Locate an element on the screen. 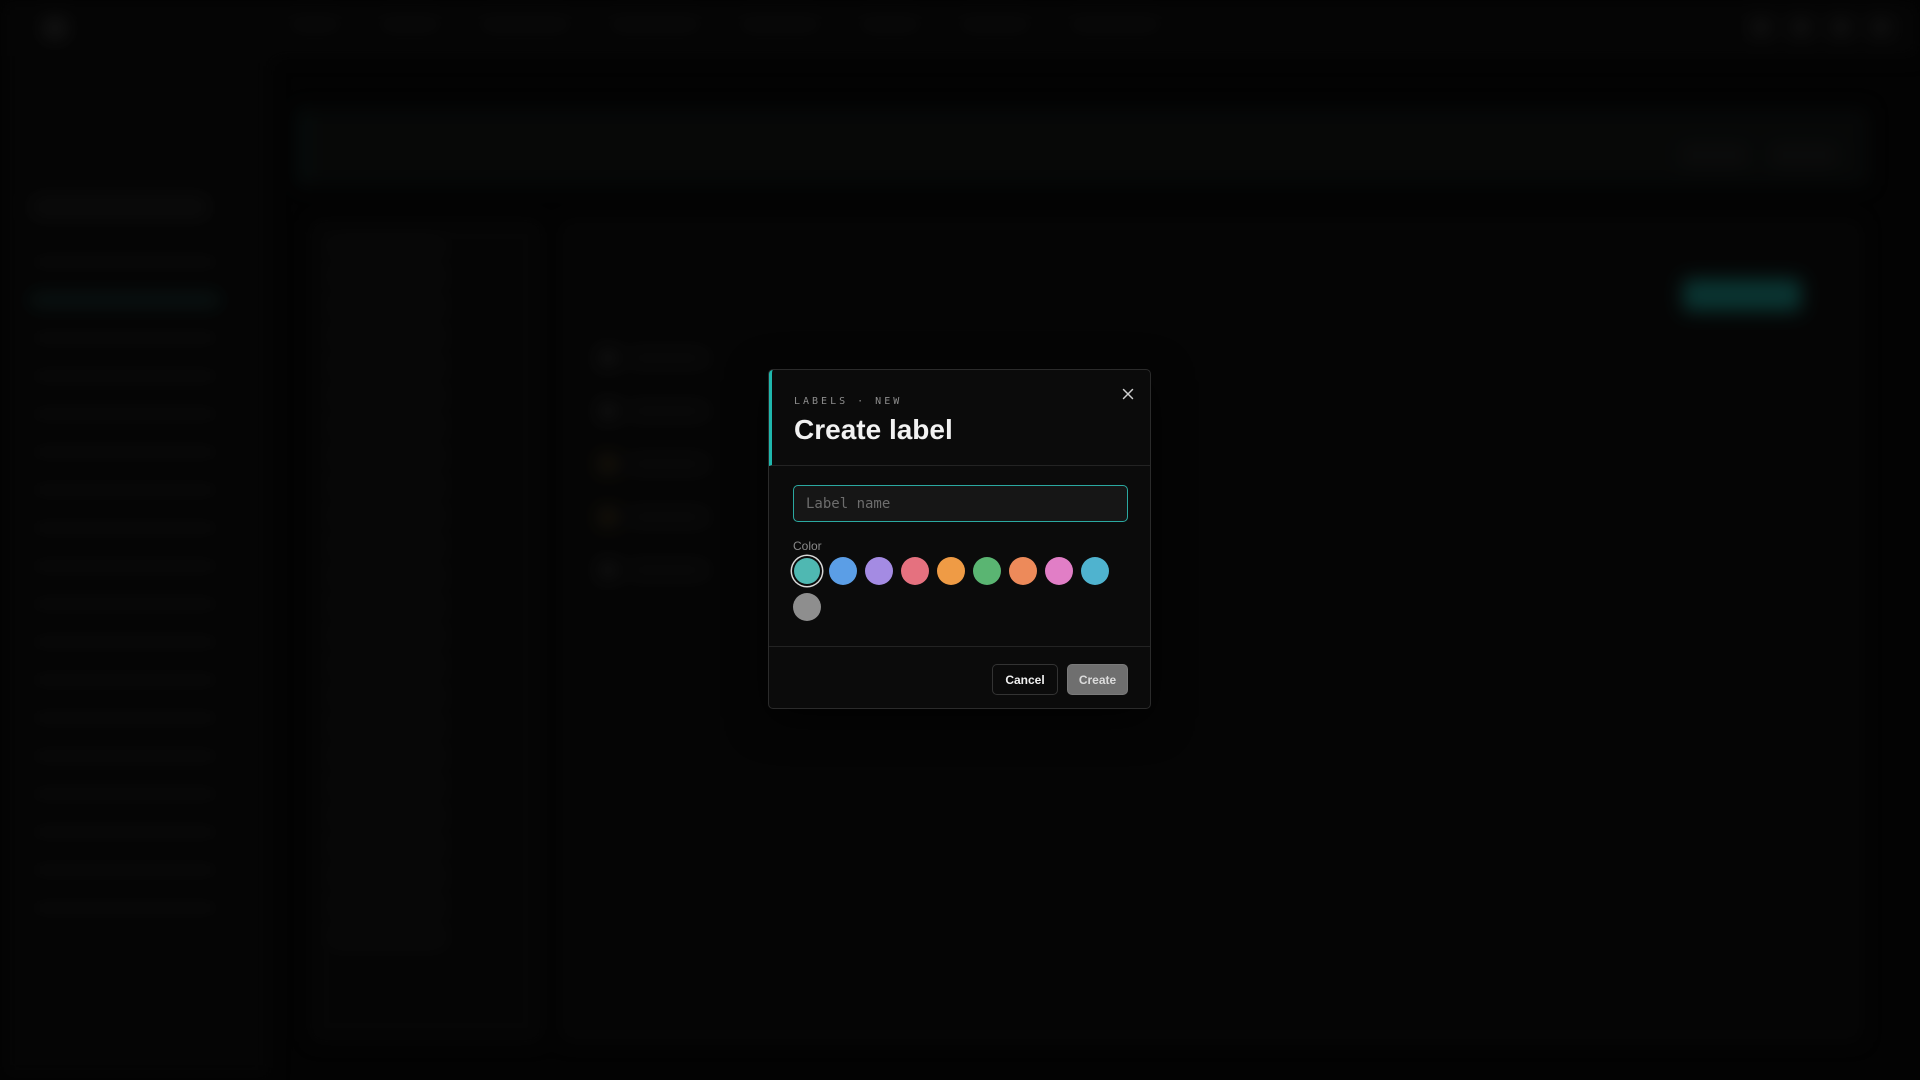  dialog-eyebrow: LABELS · NEW is located at coordinates (848, 401).